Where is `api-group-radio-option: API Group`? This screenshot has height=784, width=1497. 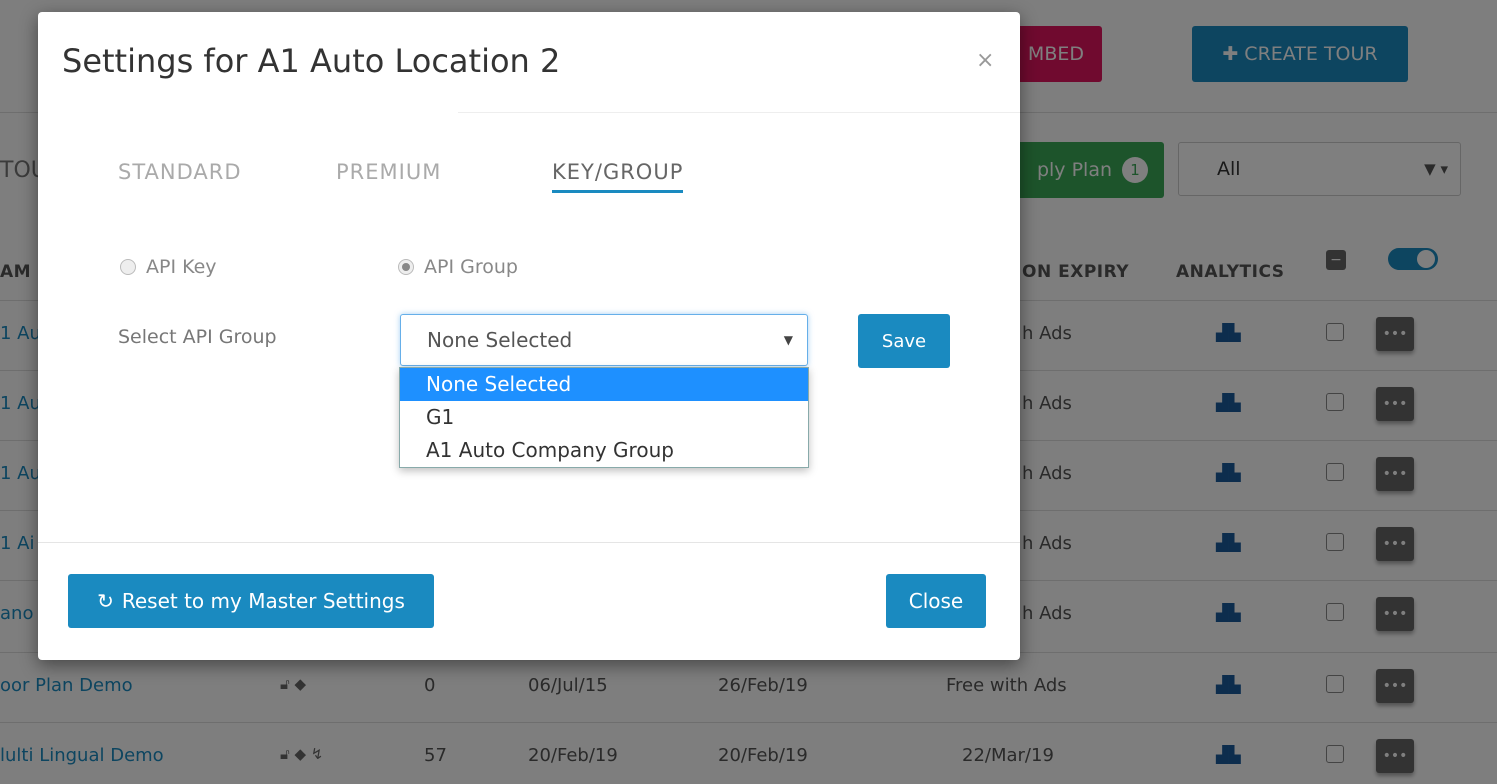 api-group-radio-option: API Group is located at coordinates (458, 267).